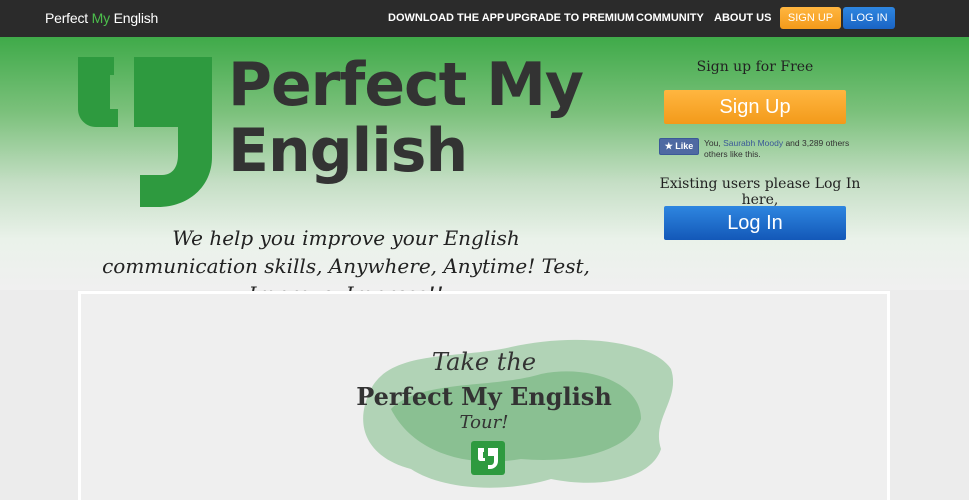  What do you see at coordinates (810, 18) in the screenshot?
I see `nav-signup-button: SIGN UP` at bounding box center [810, 18].